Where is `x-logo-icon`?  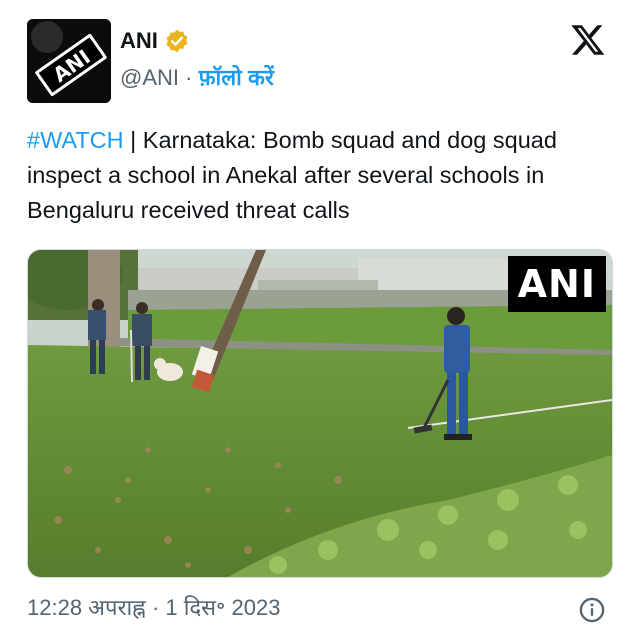
x-logo-icon is located at coordinates (588, 40).